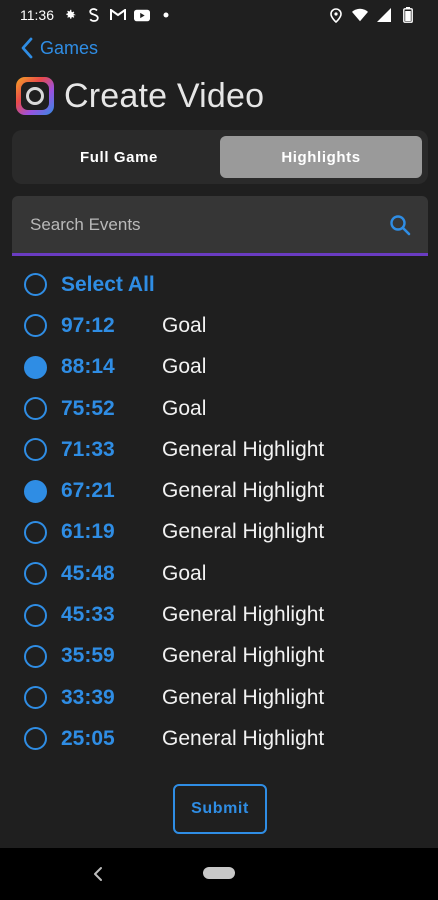 This screenshot has height=900, width=438. Describe the element at coordinates (209, 224) in the screenshot. I see `search-input` at that location.